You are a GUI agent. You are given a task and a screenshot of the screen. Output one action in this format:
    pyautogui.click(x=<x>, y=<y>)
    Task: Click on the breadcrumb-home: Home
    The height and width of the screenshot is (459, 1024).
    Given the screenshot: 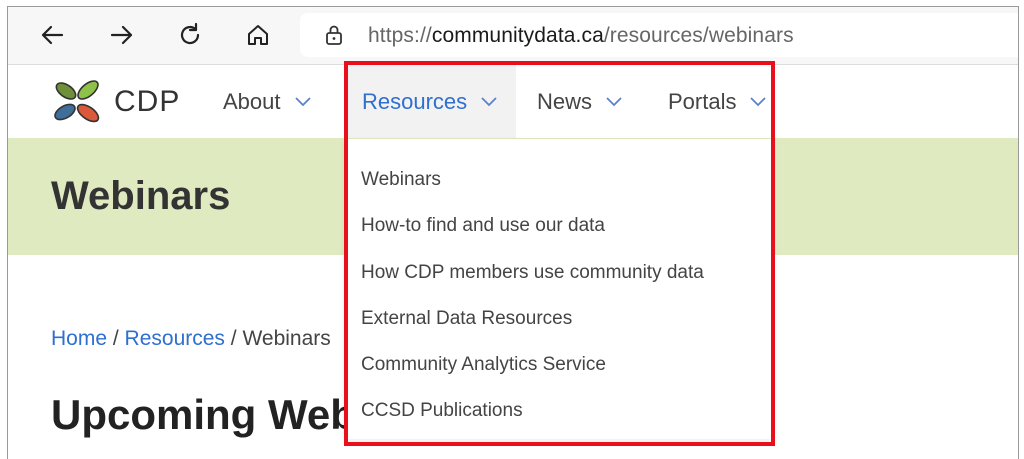 What is the action you would take?
    pyautogui.click(x=79, y=338)
    